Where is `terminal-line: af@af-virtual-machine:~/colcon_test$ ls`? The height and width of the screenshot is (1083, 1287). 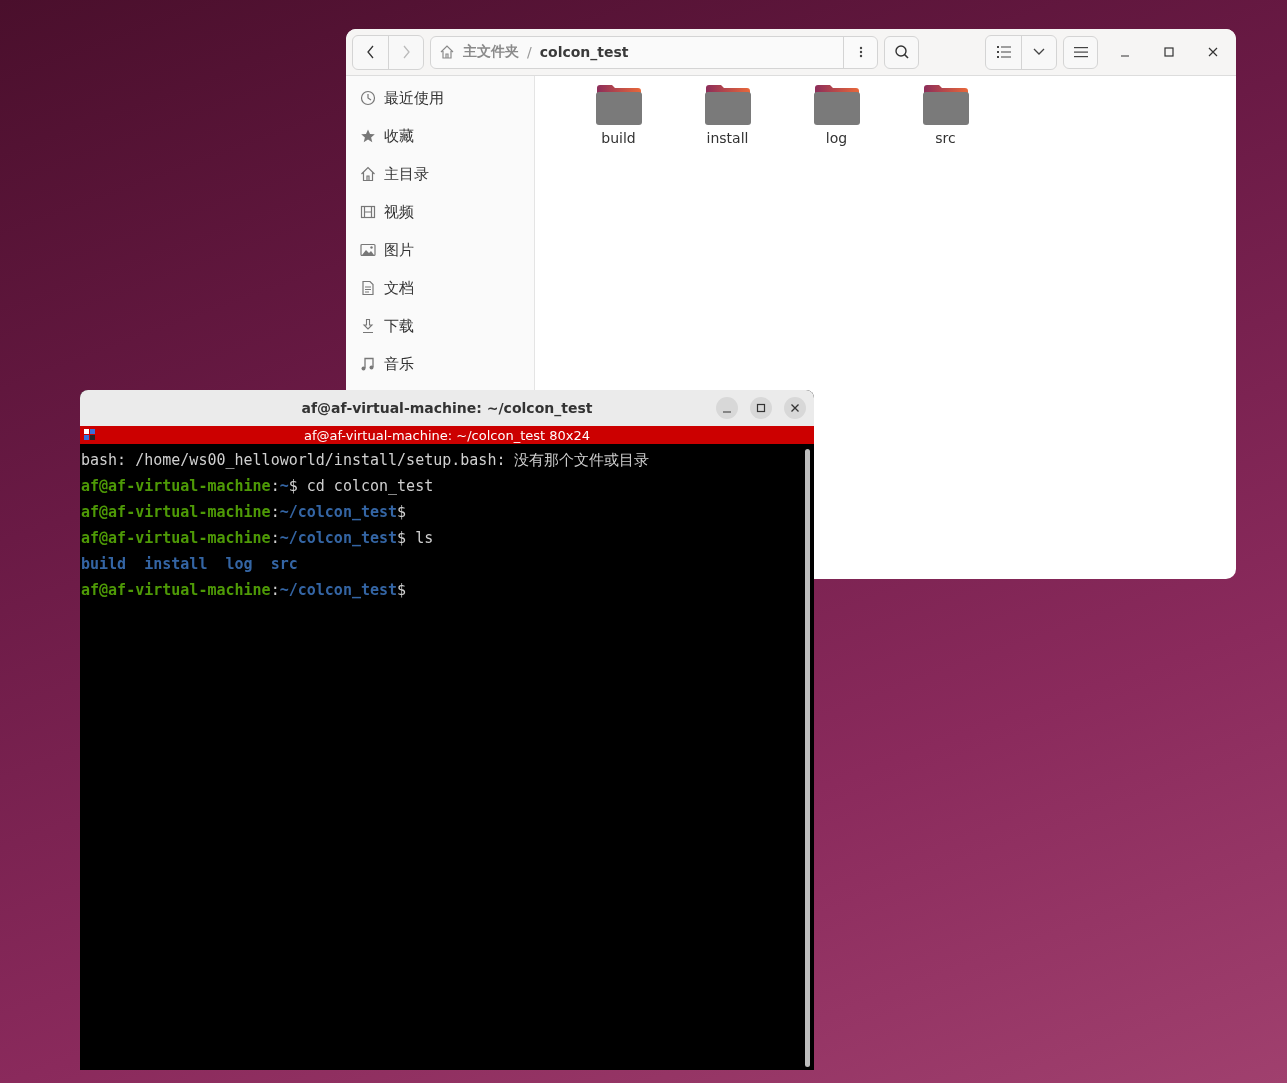 terminal-line: af@af-virtual-machine:~/colcon_test$ ls is located at coordinates (257, 538).